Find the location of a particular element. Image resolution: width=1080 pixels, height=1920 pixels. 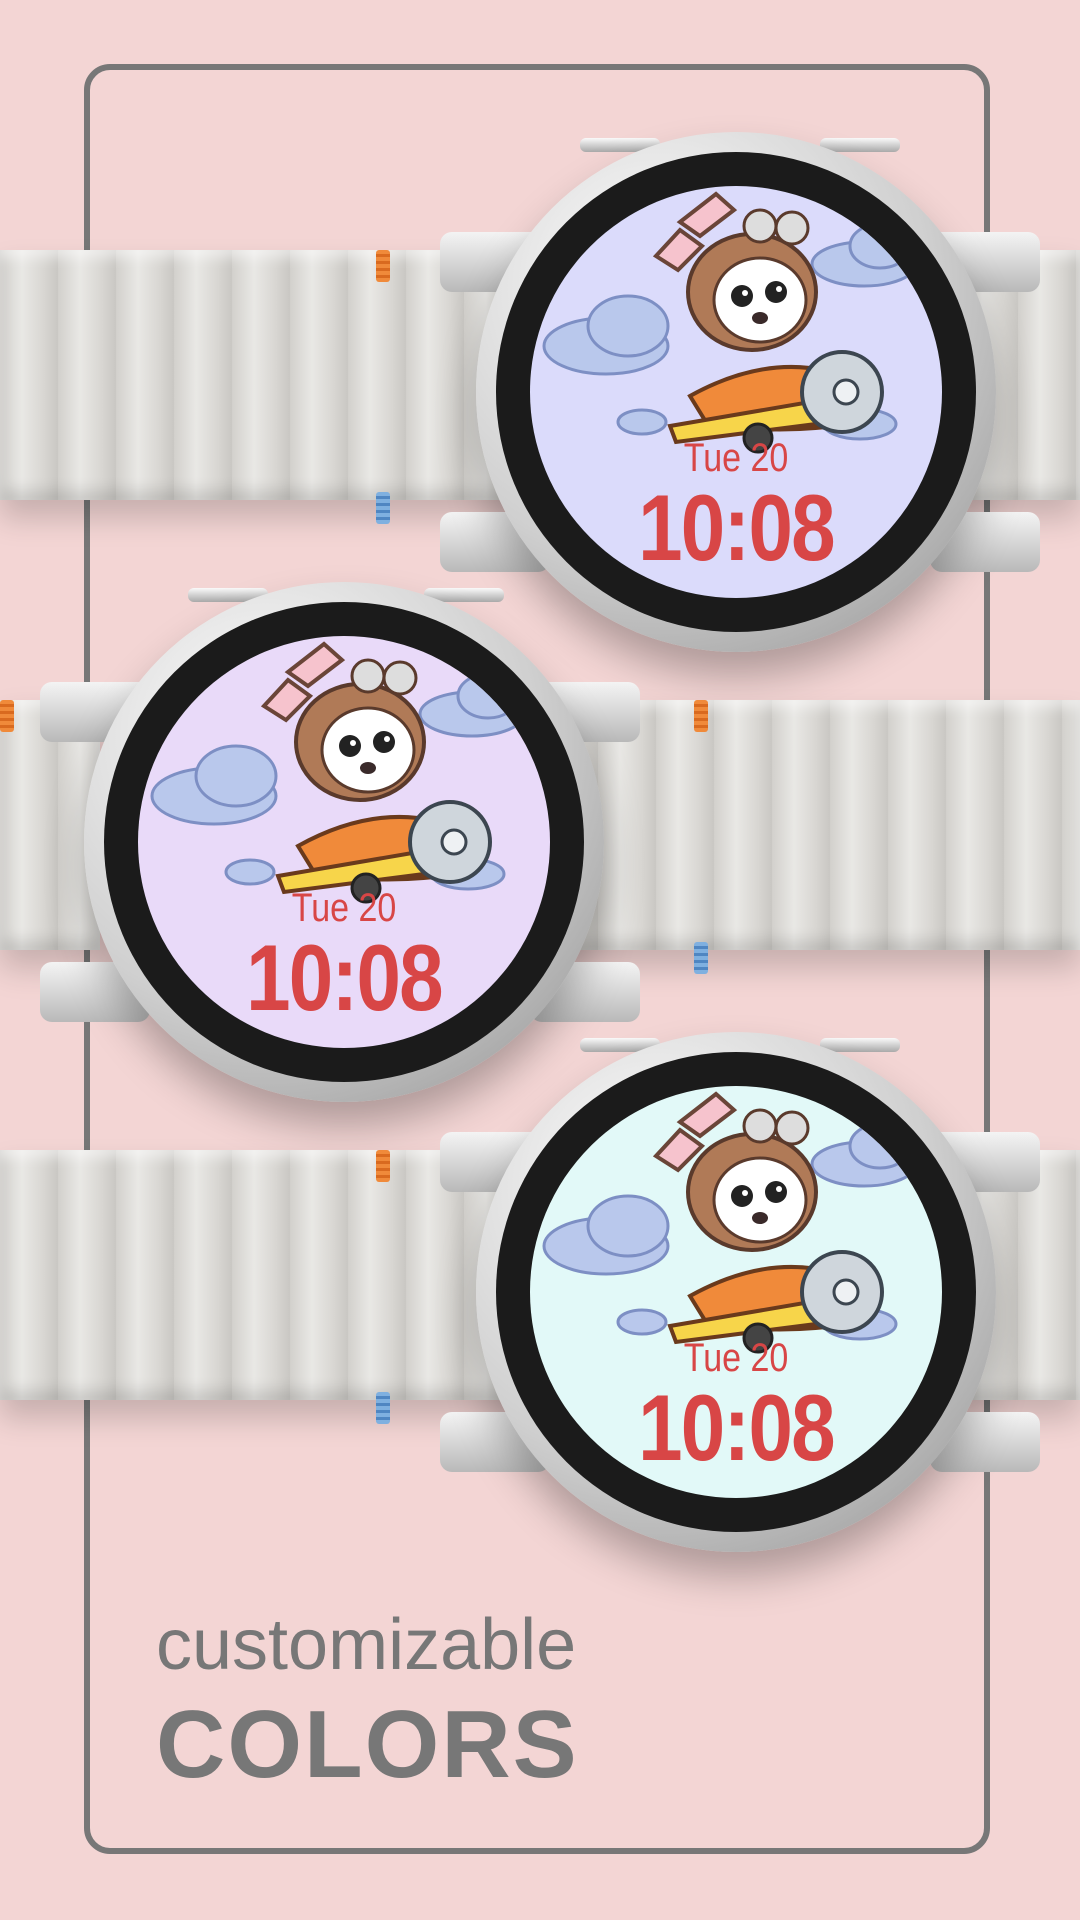

caption-subtitle: customizable is located at coordinates (366, 1645).